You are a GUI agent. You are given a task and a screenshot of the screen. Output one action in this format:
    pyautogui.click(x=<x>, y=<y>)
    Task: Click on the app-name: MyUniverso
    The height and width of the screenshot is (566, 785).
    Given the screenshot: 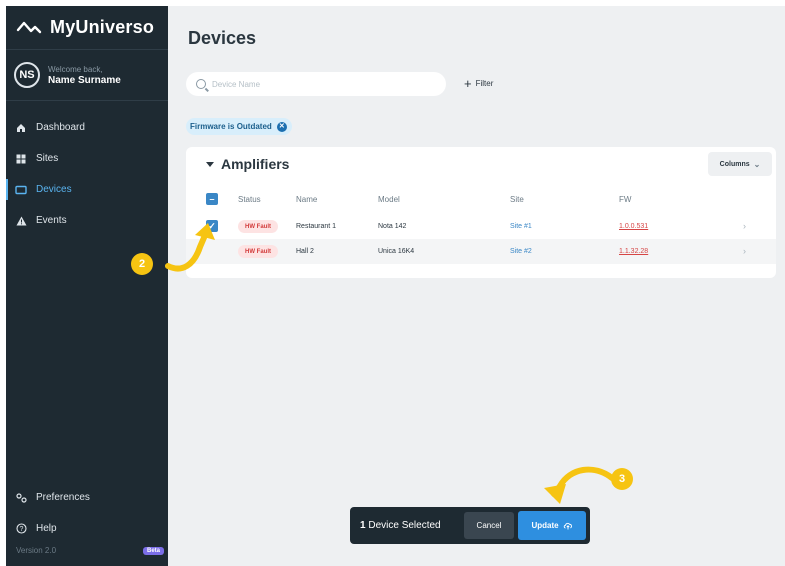 What is the action you would take?
    pyautogui.click(x=102, y=27)
    